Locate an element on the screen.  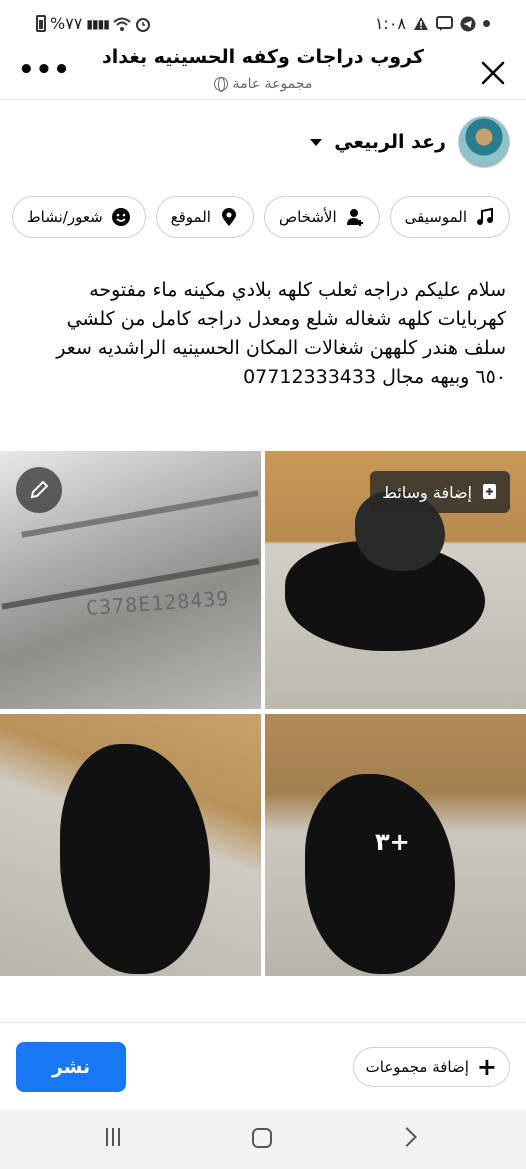
pencil-icon is located at coordinates (39, 489).